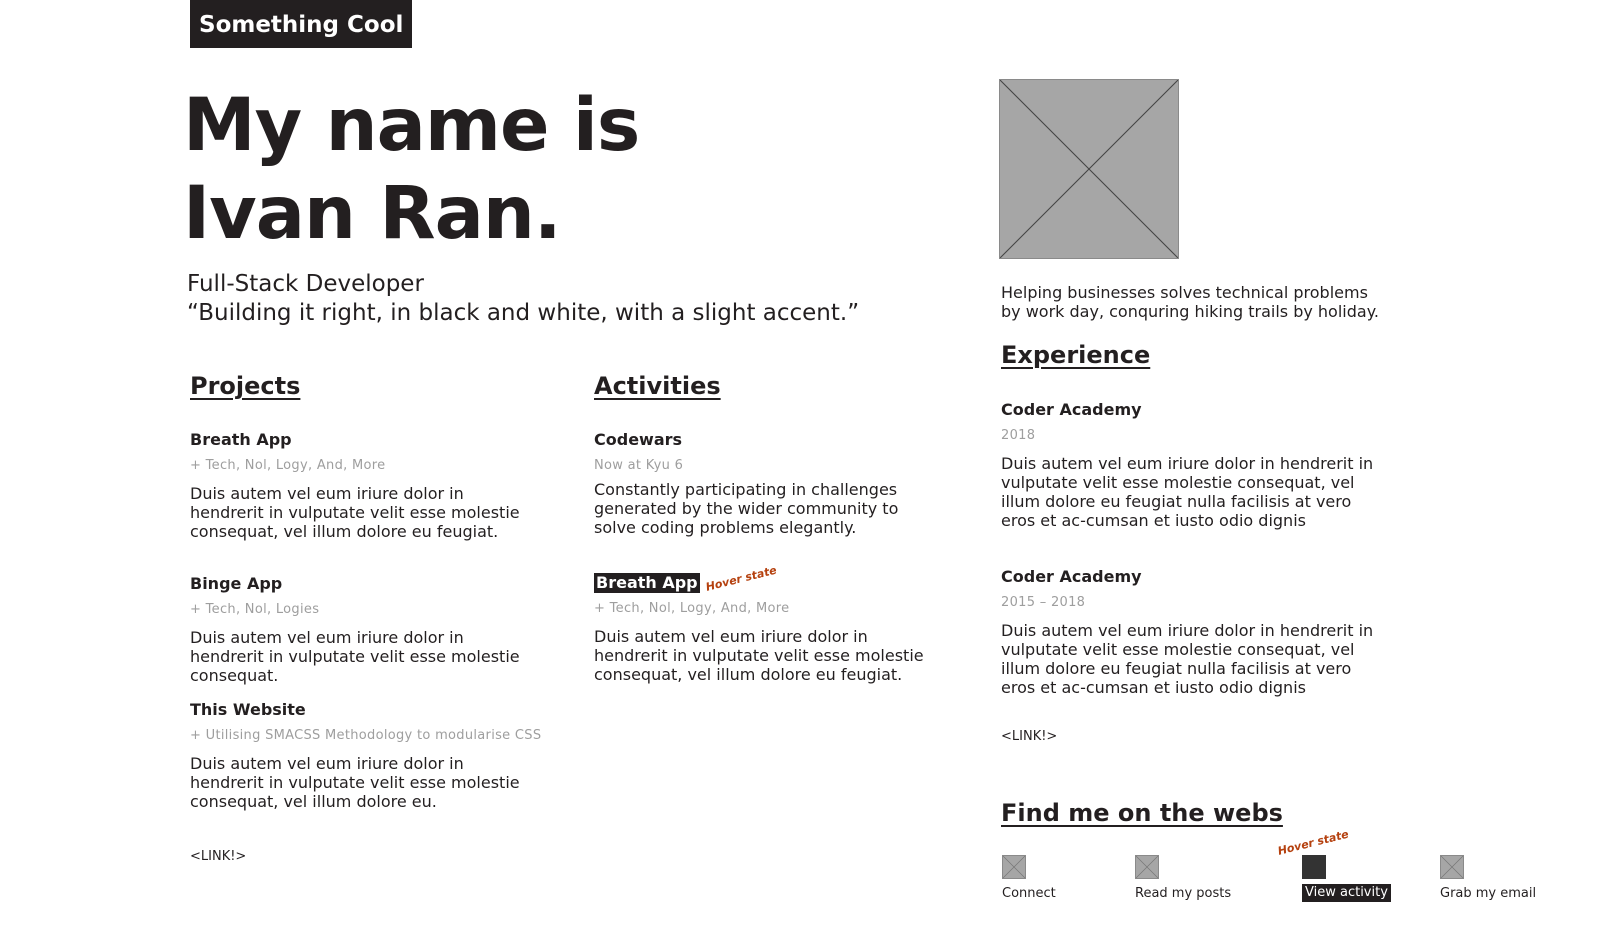 This screenshot has width=1601, height=936. I want to click on project-tech: + Tech, Nol, Logies, so click(255, 609).